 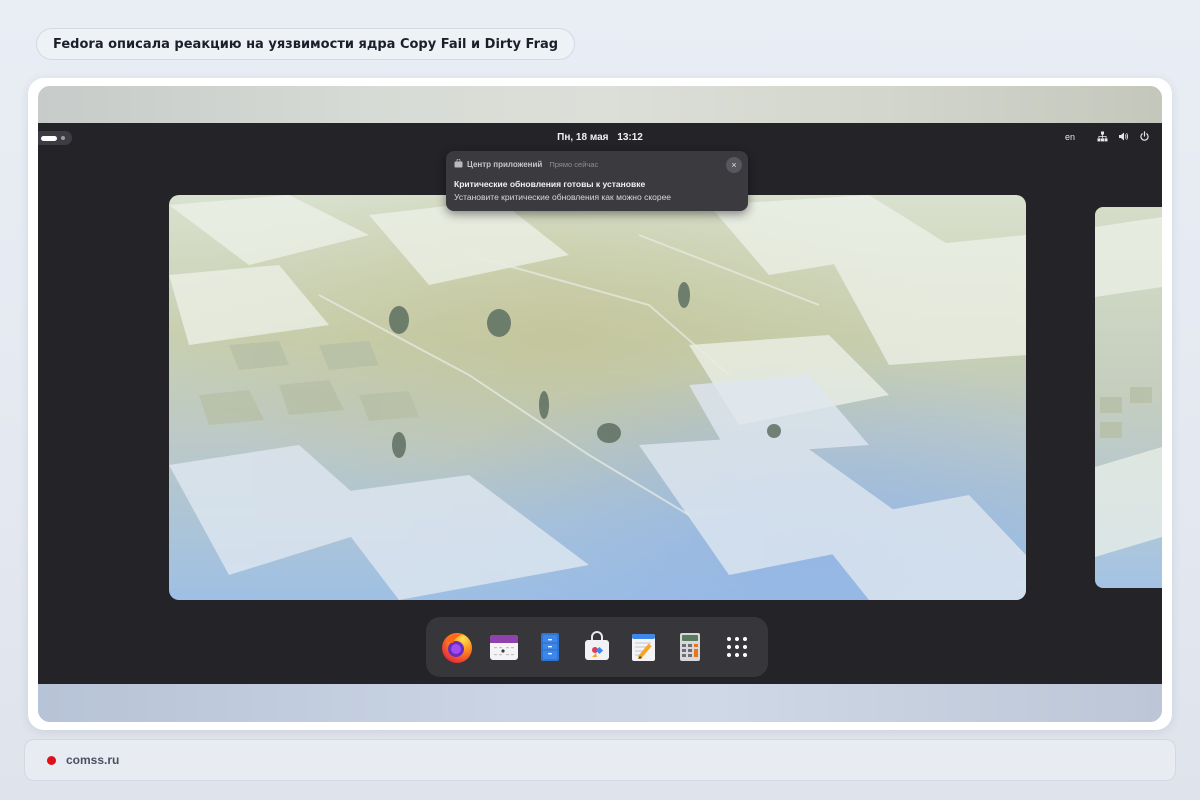 What do you see at coordinates (505, 164) in the screenshot?
I see `notification-app-name: Центр приложений` at bounding box center [505, 164].